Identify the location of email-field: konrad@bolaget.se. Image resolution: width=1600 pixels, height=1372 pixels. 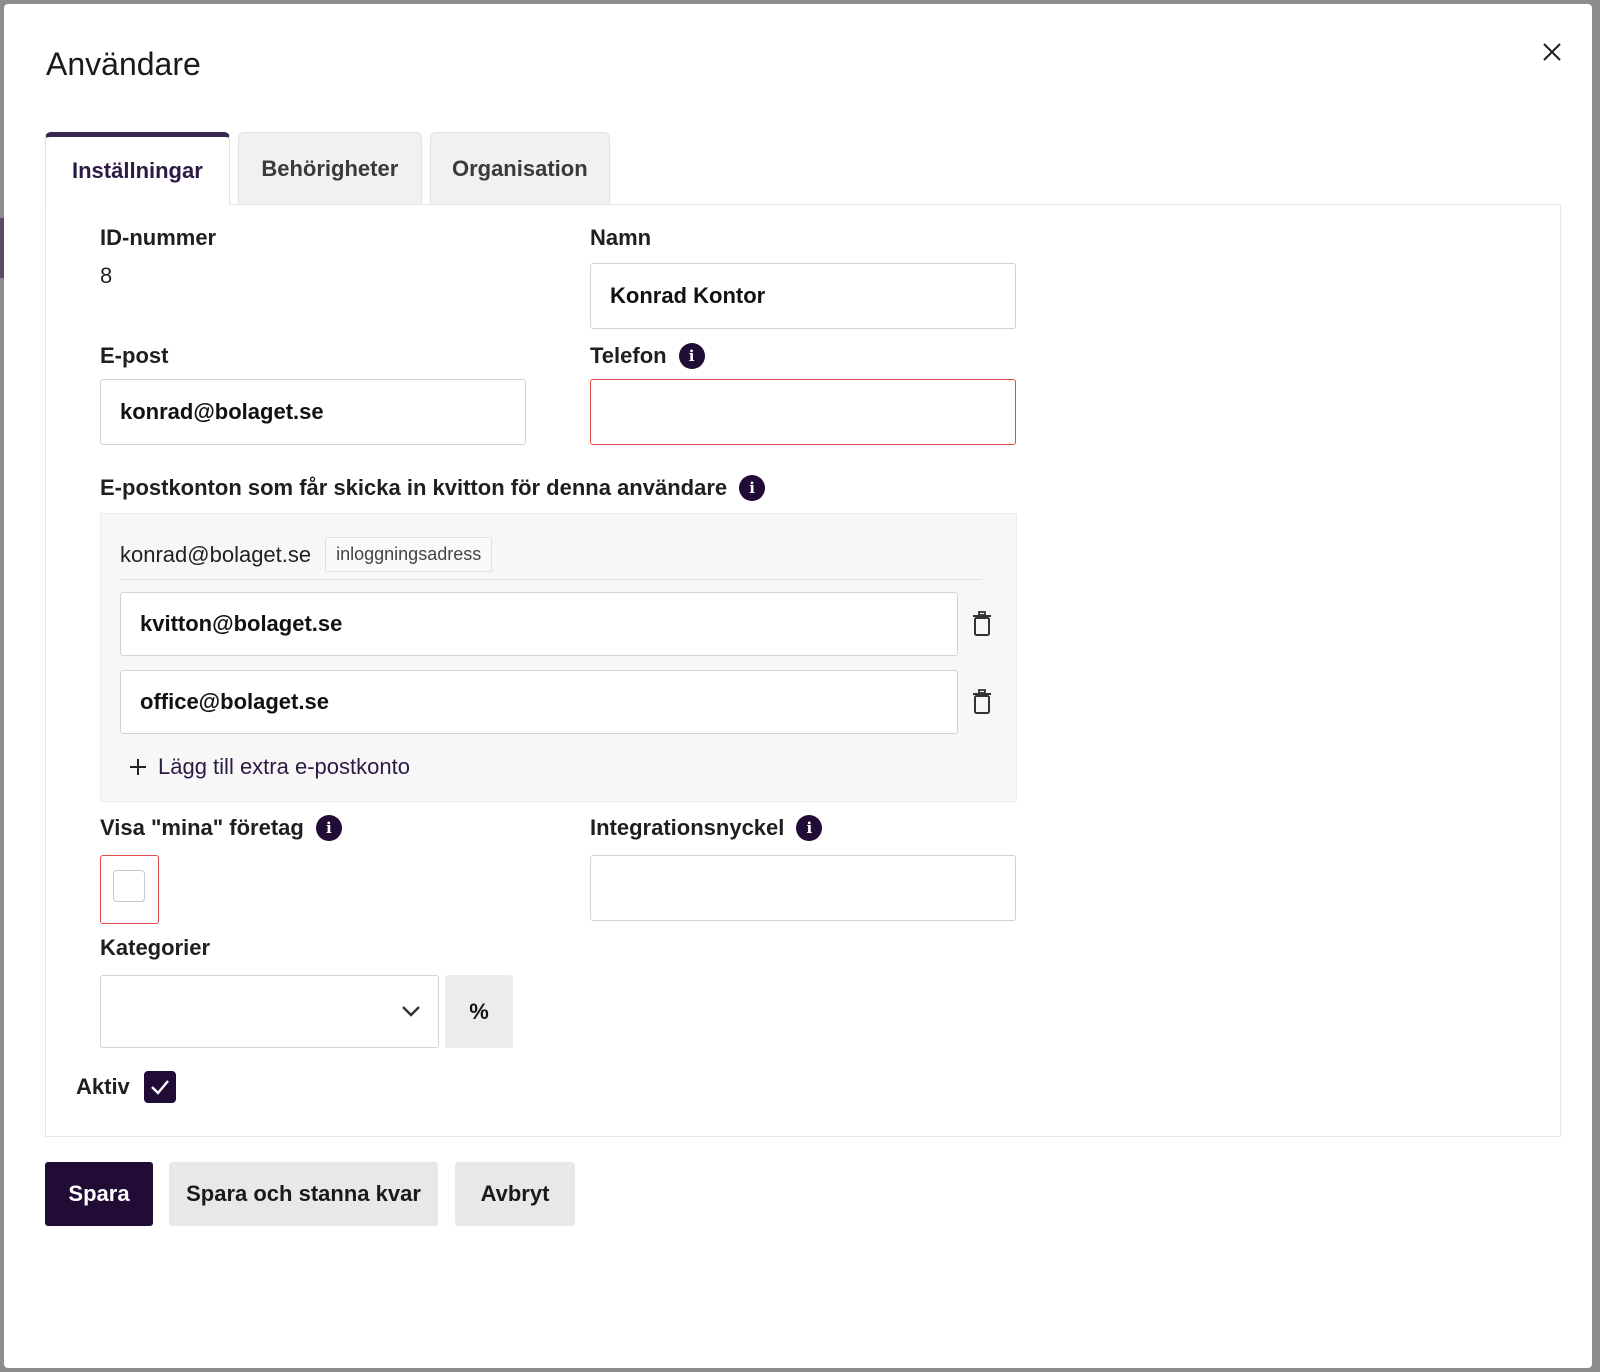
(313, 412).